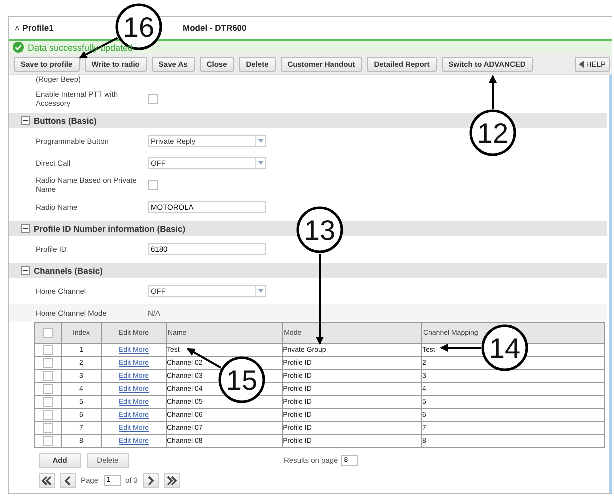 This screenshot has height=498, width=614. I want to click on success-check-icon, so click(18, 47).